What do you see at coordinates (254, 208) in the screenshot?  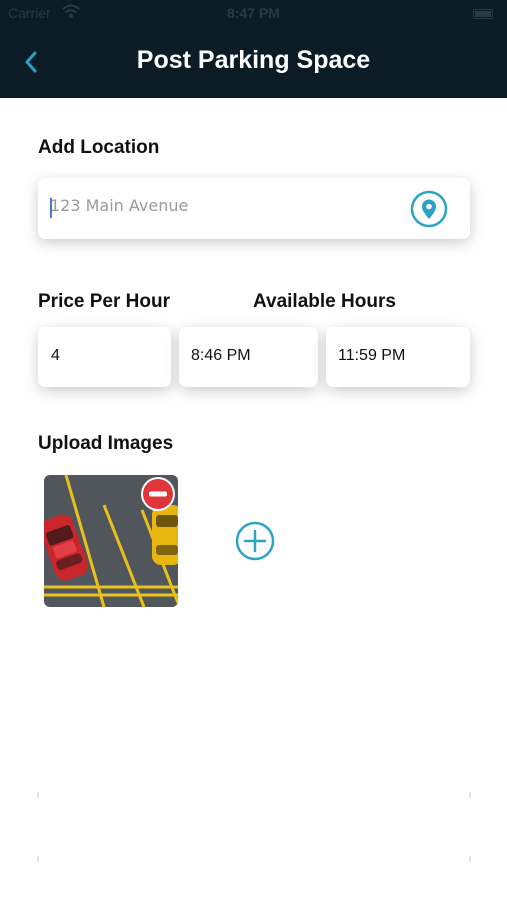 I see `location-field: 123 Main Avenue` at bounding box center [254, 208].